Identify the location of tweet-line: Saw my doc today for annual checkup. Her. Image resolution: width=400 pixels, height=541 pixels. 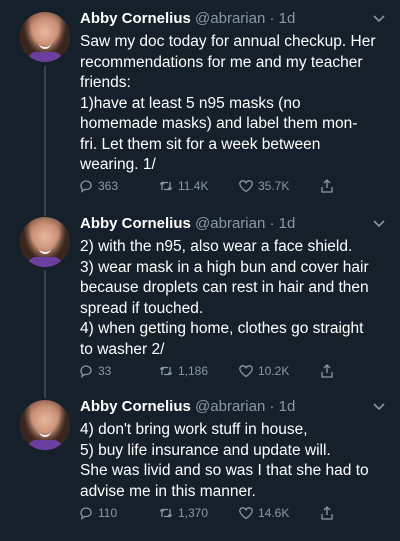
(228, 41).